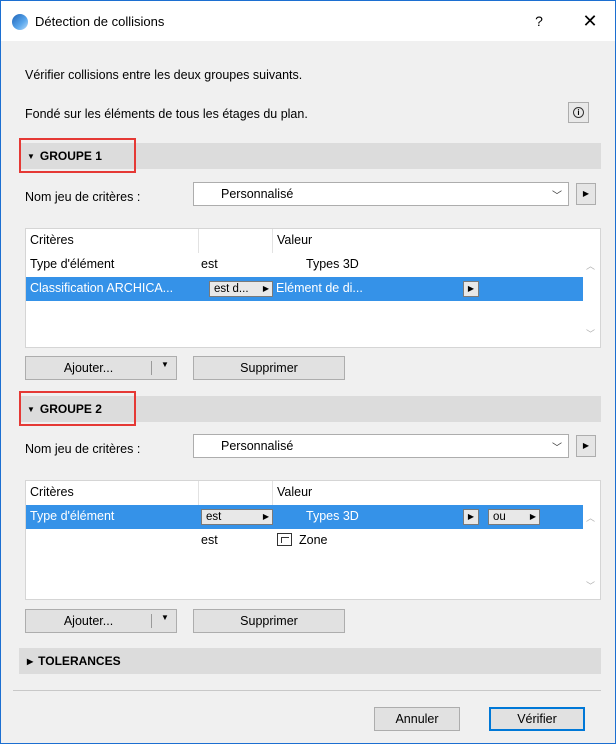 Image resolution: width=616 pixels, height=744 pixels. What do you see at coordinates (20, 22) in the screenshot?
I see `archicad-app-icon` at bounding box center [20, 22].